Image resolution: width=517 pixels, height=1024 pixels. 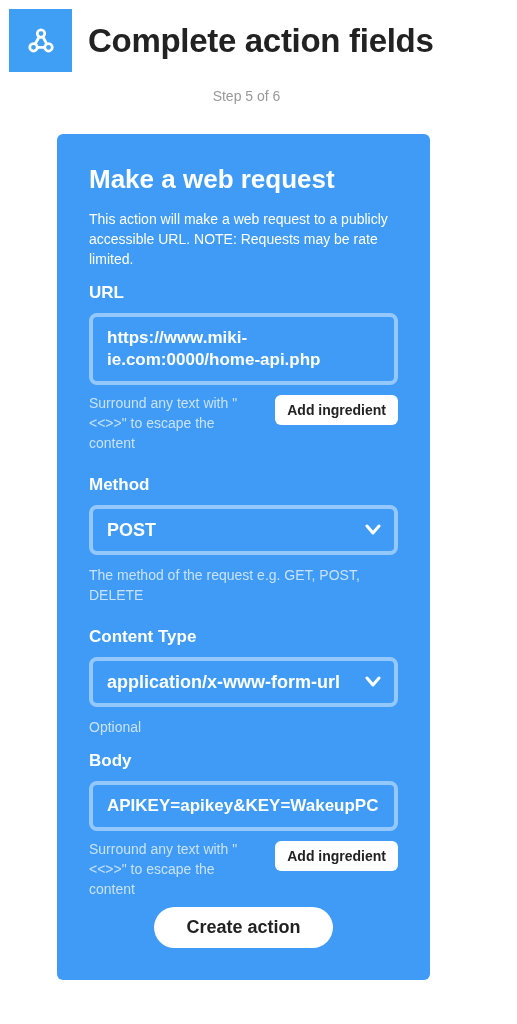 I want to click on webhook-icon, so click(x=40, y=40).